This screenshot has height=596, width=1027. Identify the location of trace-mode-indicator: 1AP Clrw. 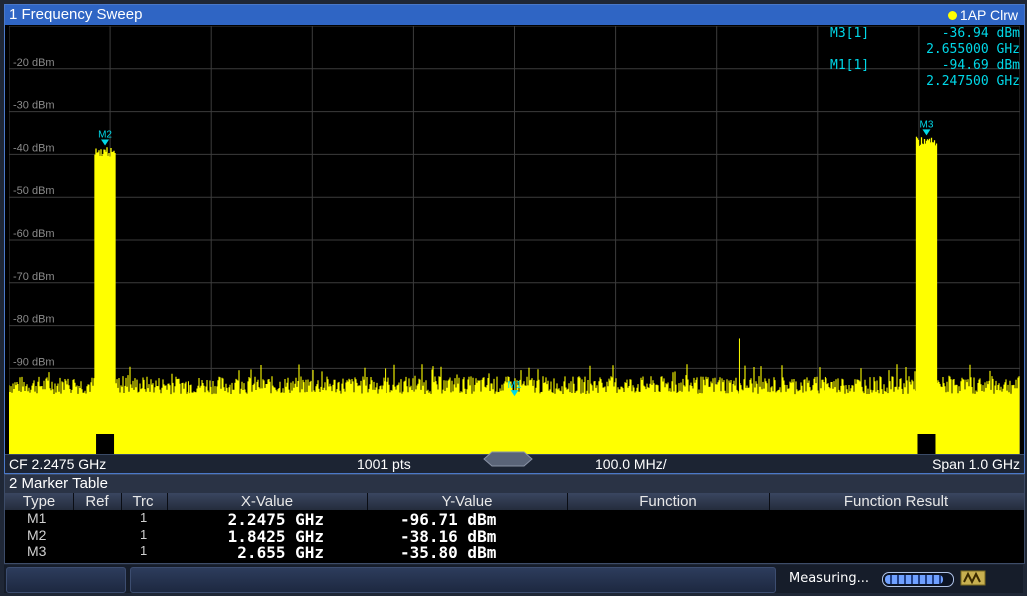
(982, 15).